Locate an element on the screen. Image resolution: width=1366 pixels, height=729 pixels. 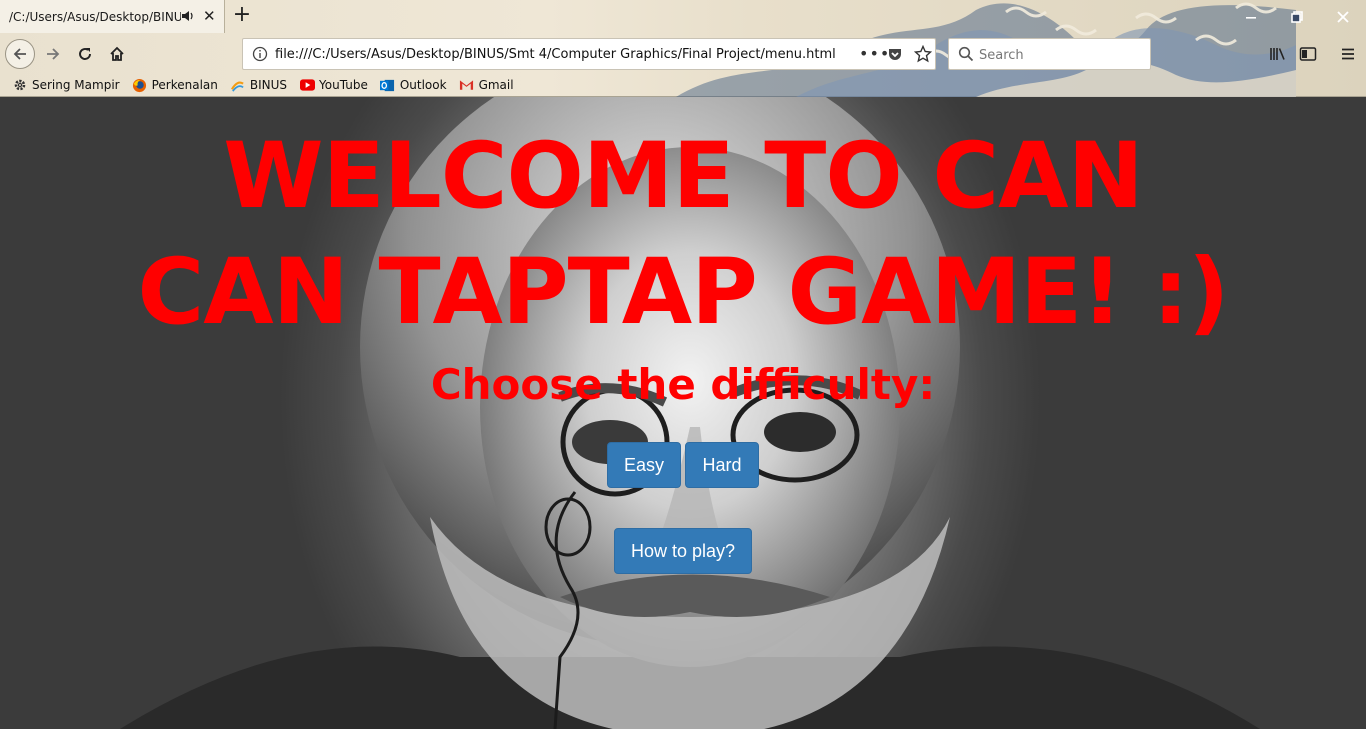
minimize-icon is located at coordinates (1251, 17).